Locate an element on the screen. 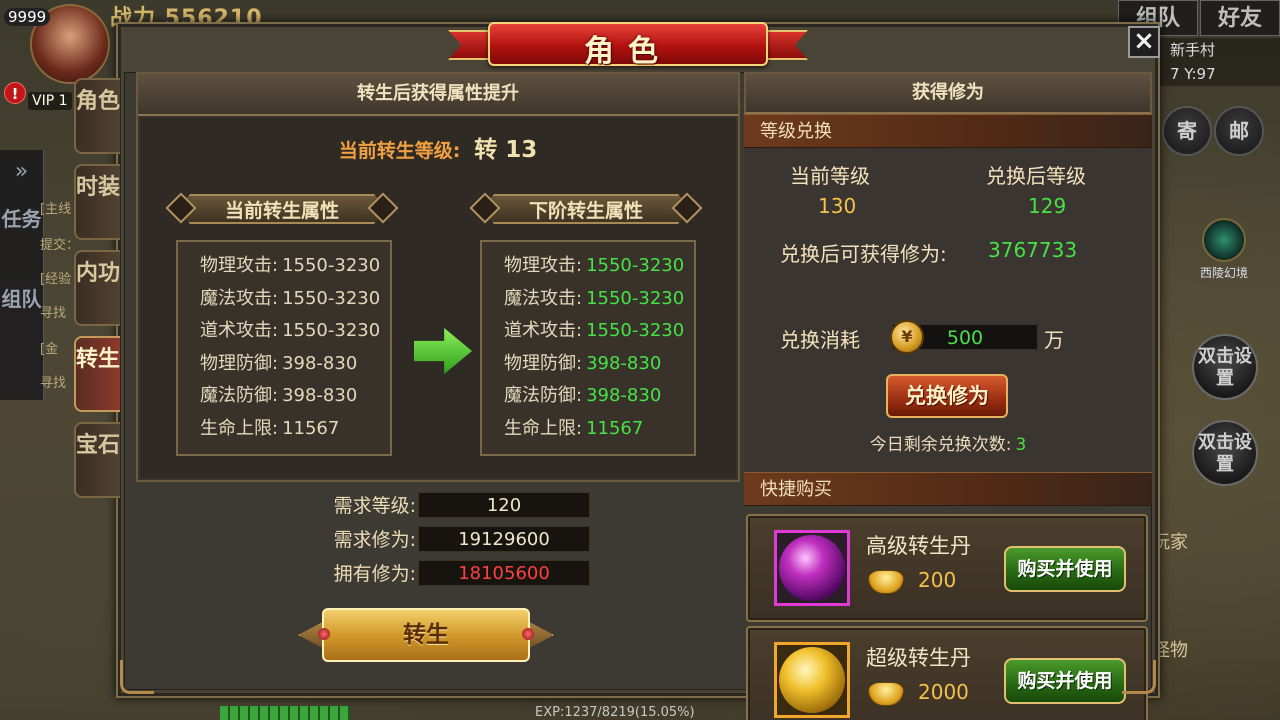 Image resolution: width=1280 pixels, height=720 pixels. exp-text: EXP:1237/8219(15.05%) is located at coordinates (615, 712).